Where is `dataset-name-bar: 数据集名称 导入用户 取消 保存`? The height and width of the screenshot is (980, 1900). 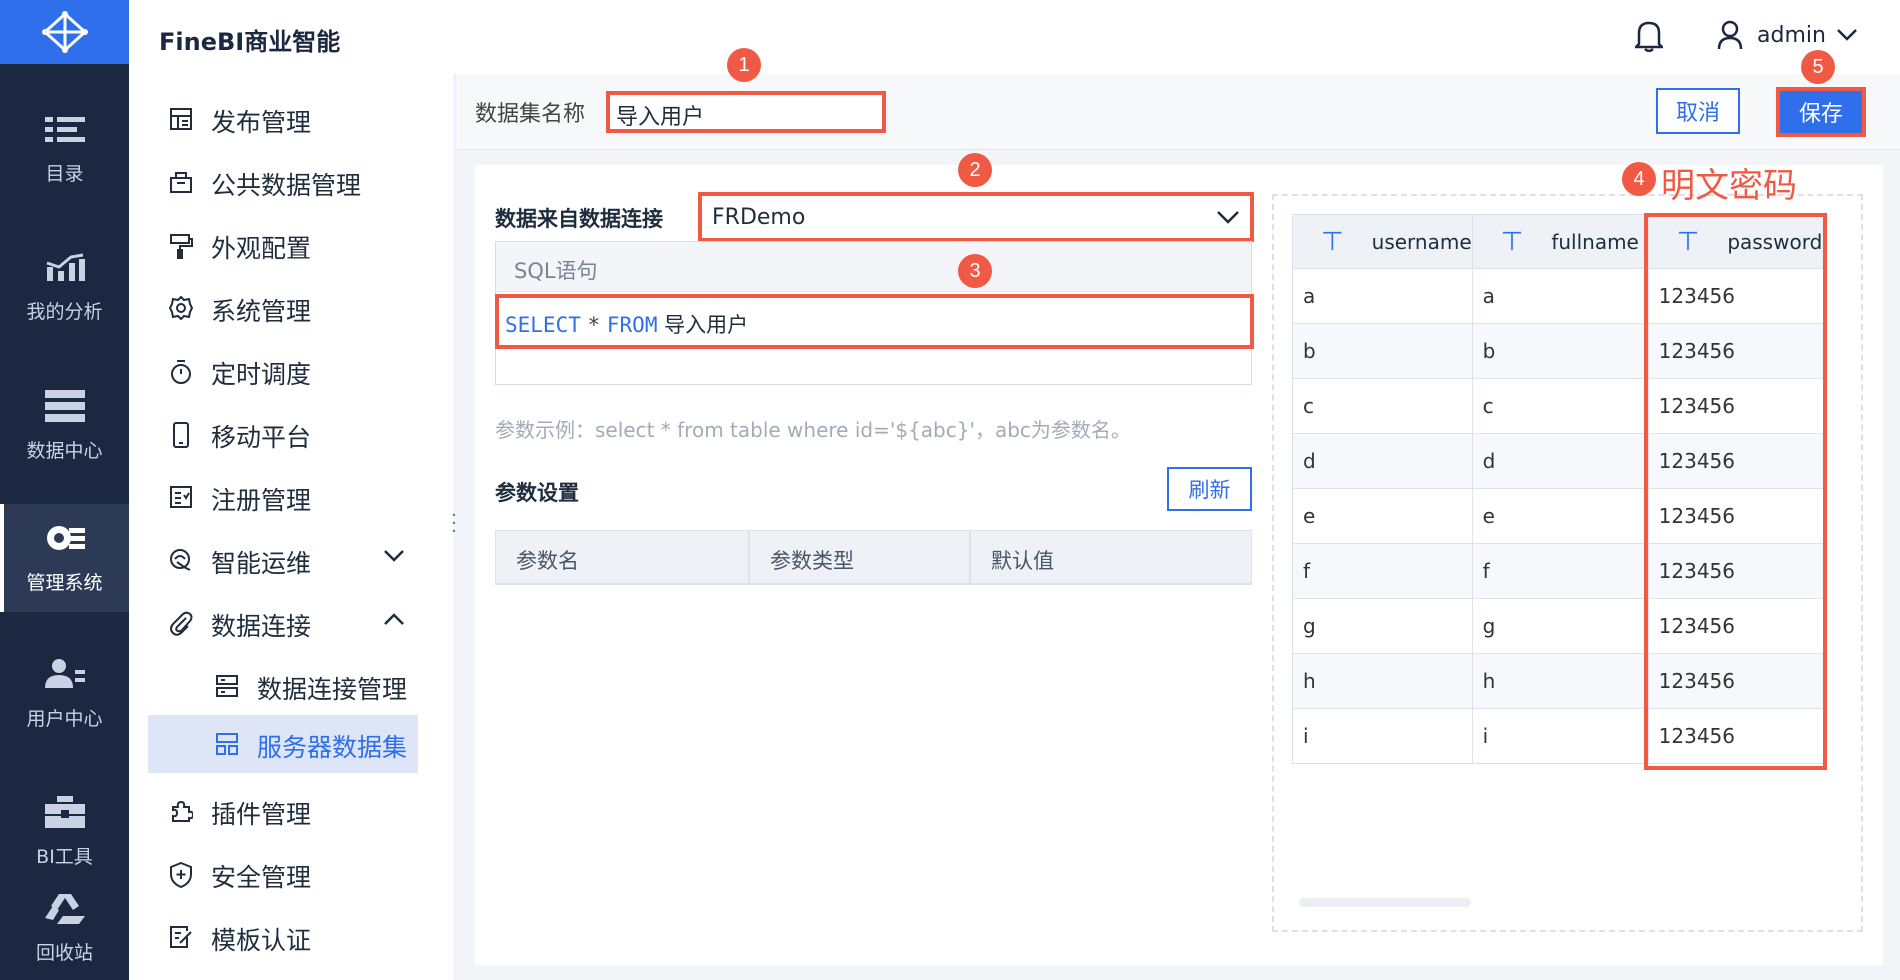 dataset-name-bar: 数据集名称 导入用户 取消 保存 is located at coordinates (1178, 112).